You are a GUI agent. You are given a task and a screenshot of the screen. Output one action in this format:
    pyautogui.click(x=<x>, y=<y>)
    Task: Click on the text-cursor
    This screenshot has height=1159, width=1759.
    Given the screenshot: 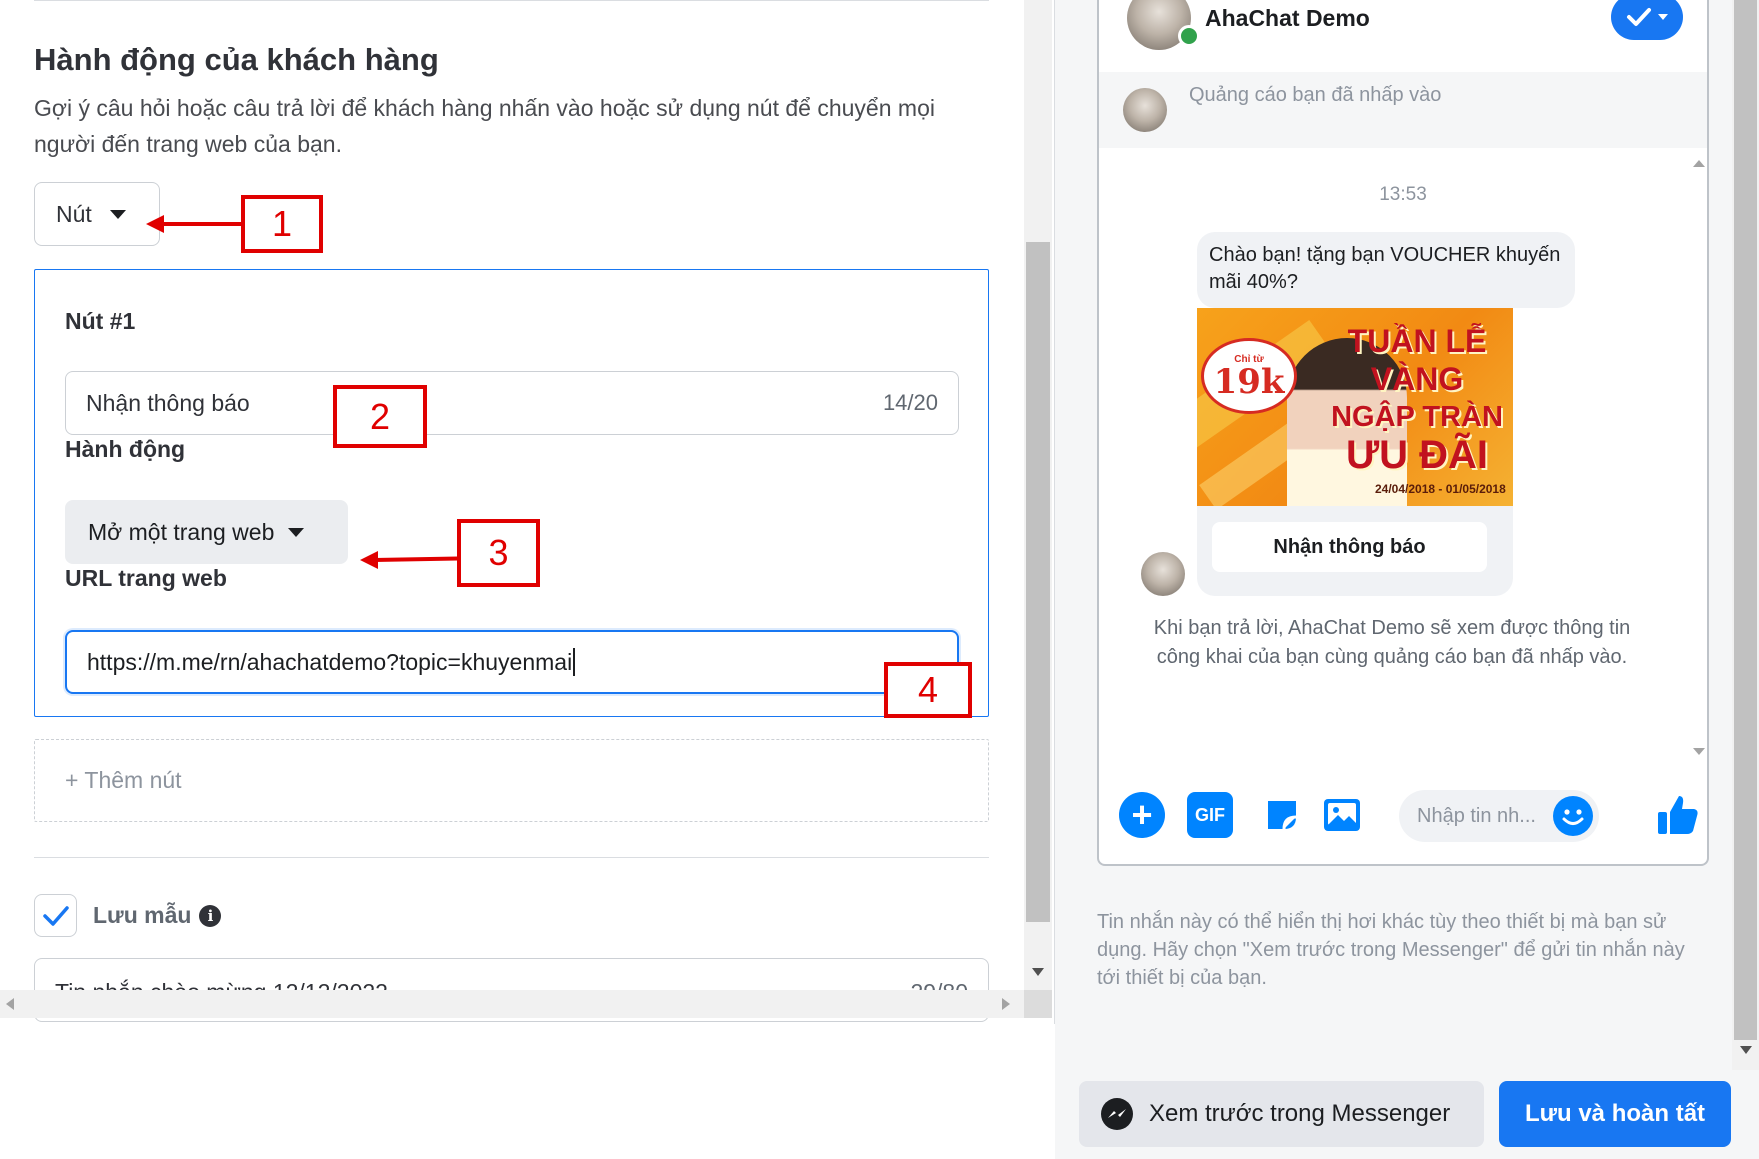 What is the action you would take?
    pyautogui.click(x=574, y=662)
    